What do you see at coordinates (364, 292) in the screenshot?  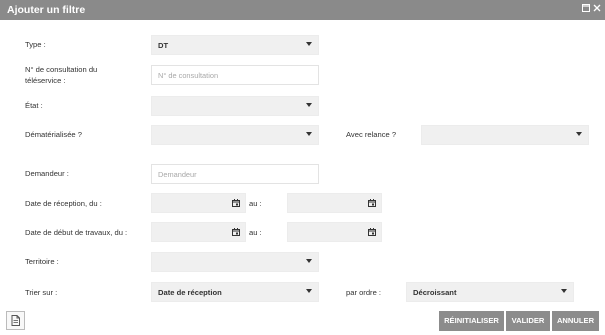 I see `order-label: par ordre :` at bounding box center [364, 292].